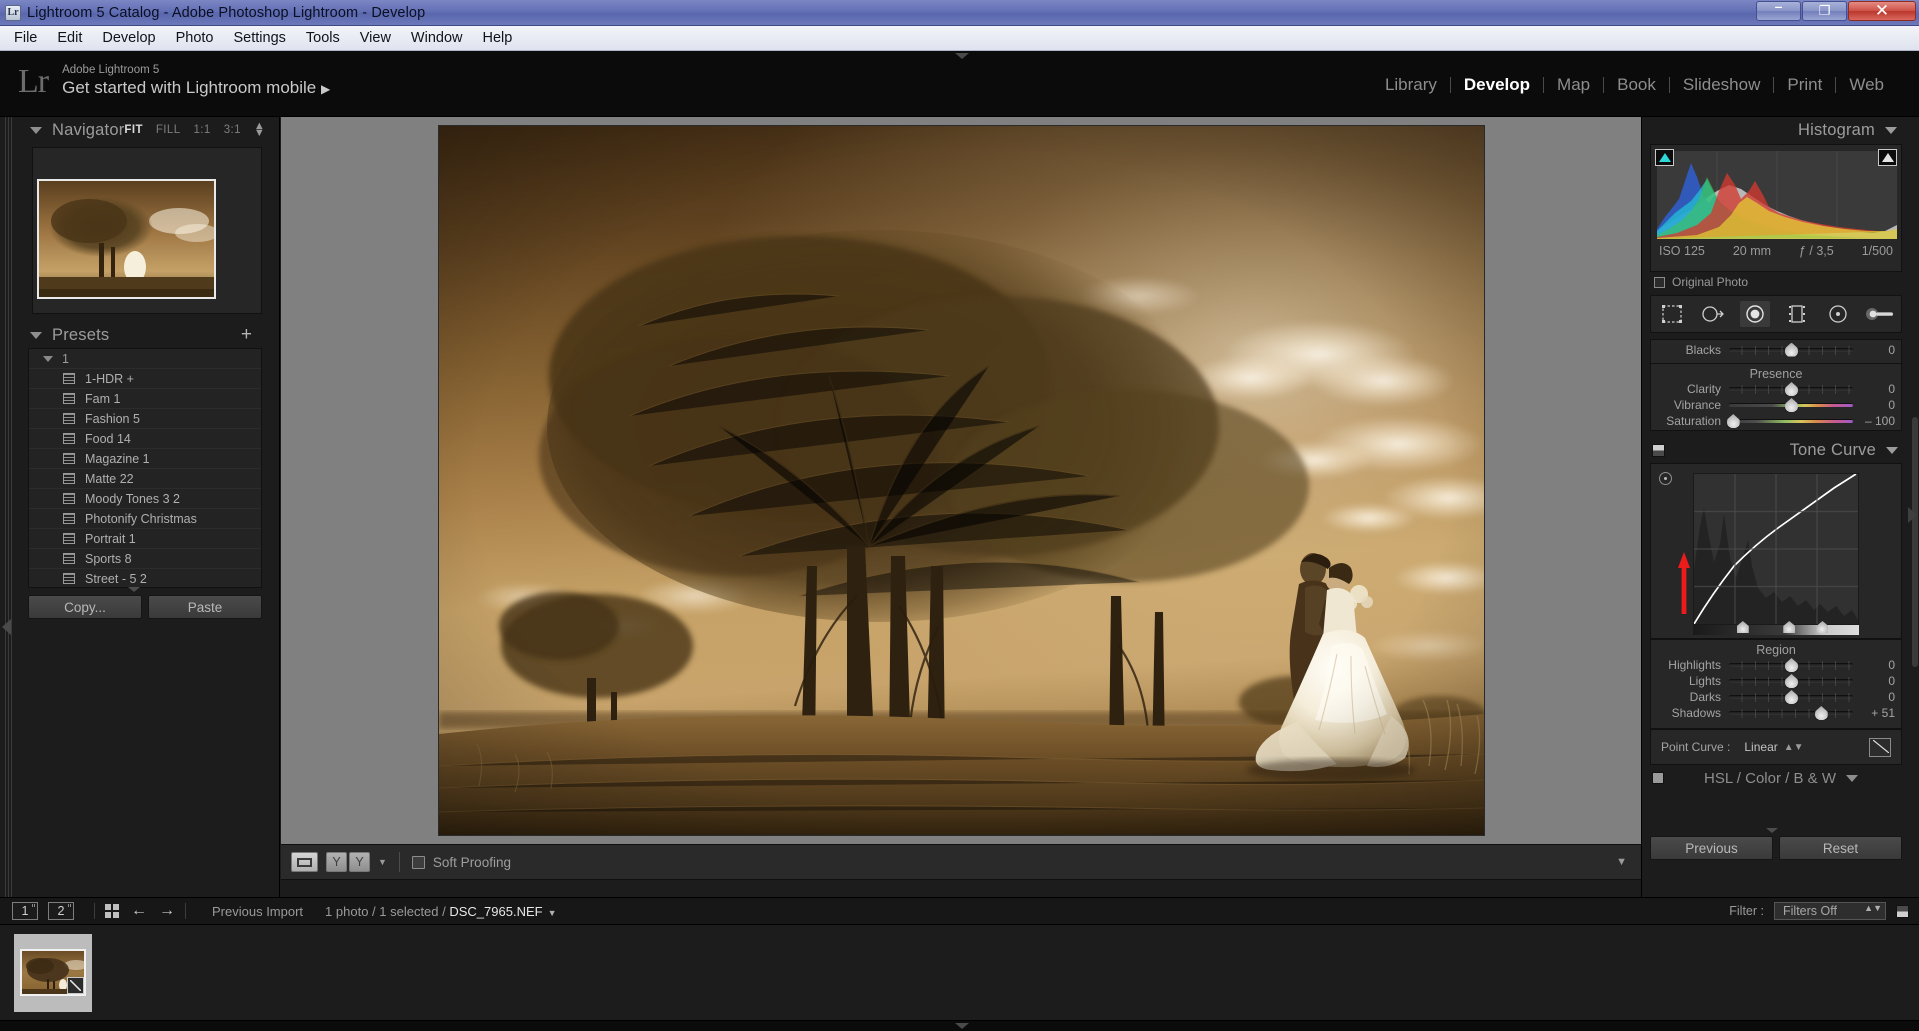 The image size is (1919, 1031). Describe the element at coordinates (9, 507) in the screenshot. I see `left-panel-grip` at that location.